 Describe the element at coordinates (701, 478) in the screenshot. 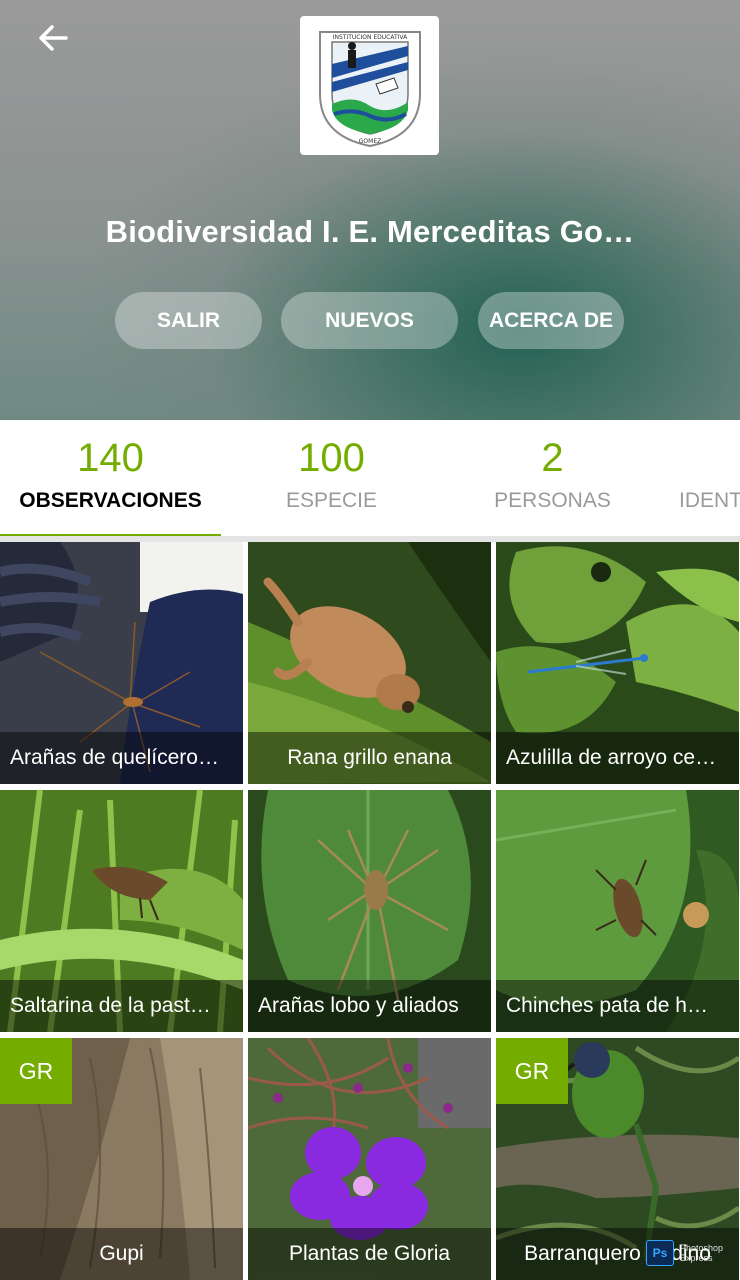

I see `tab-identifiers: IDENT` at that location.